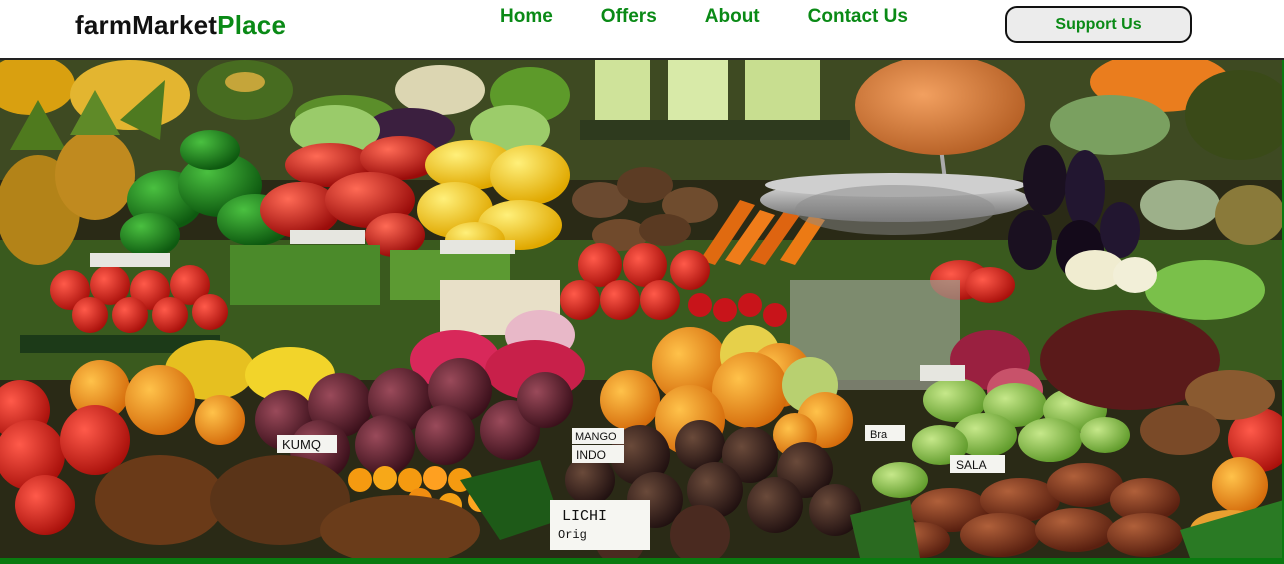  What do you see at coordinates (858, 17) in the screenshot?
I see `nav-link-contact: Contact Us` at bounding box center [858, 17].